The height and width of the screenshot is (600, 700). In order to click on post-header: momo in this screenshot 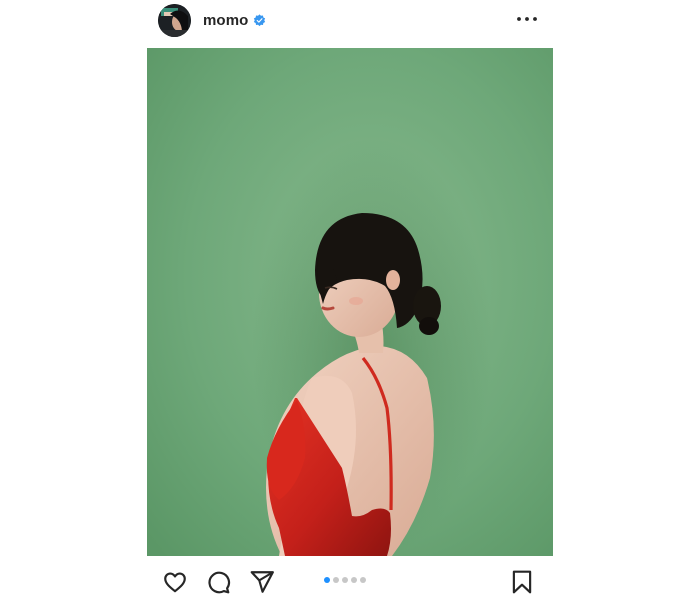, I will do `click(350, 24)`.